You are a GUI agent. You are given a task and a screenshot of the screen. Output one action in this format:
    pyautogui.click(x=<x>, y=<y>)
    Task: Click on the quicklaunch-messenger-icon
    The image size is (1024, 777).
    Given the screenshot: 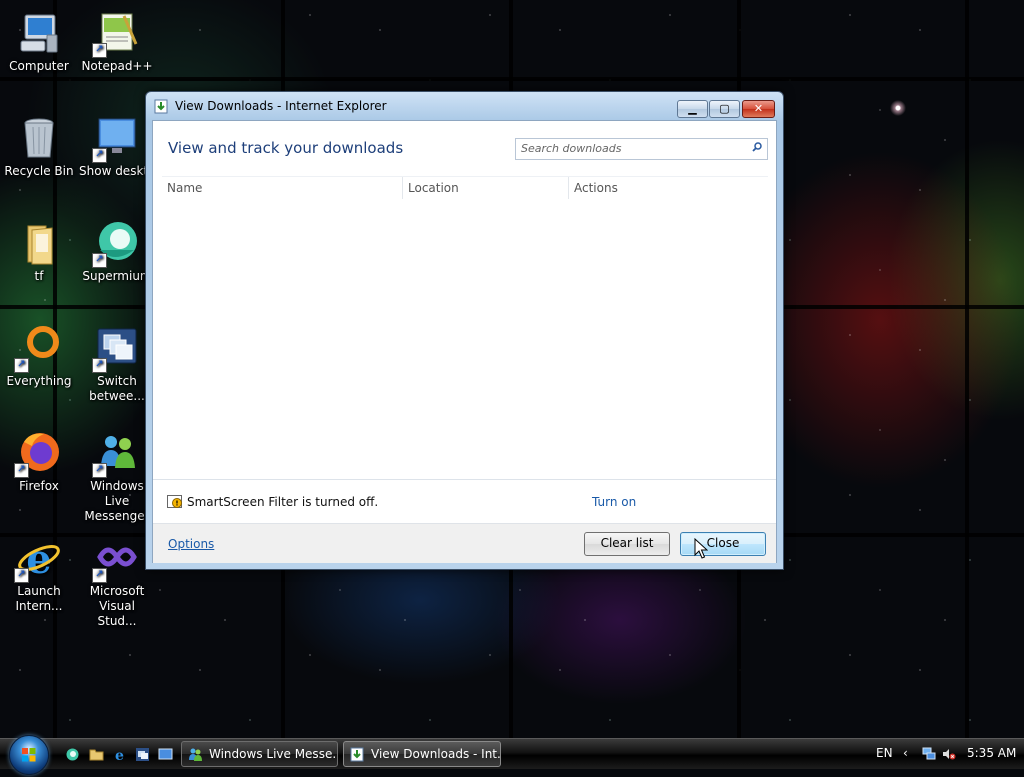 What is the action you would take?
    pyautogui.click(x=72, y=754)
    